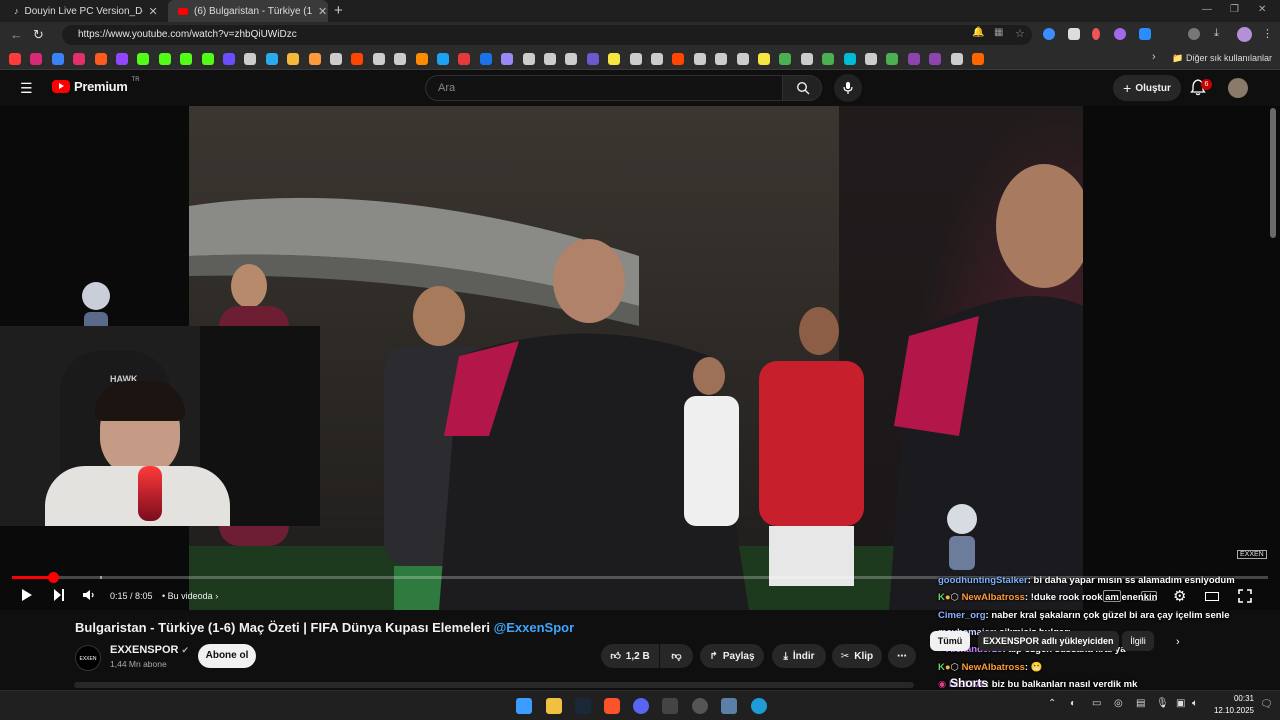 Image resolution: width=1280 pixels, height=720 pixels. I want to click on back-icon: ←, so click(16, 34).